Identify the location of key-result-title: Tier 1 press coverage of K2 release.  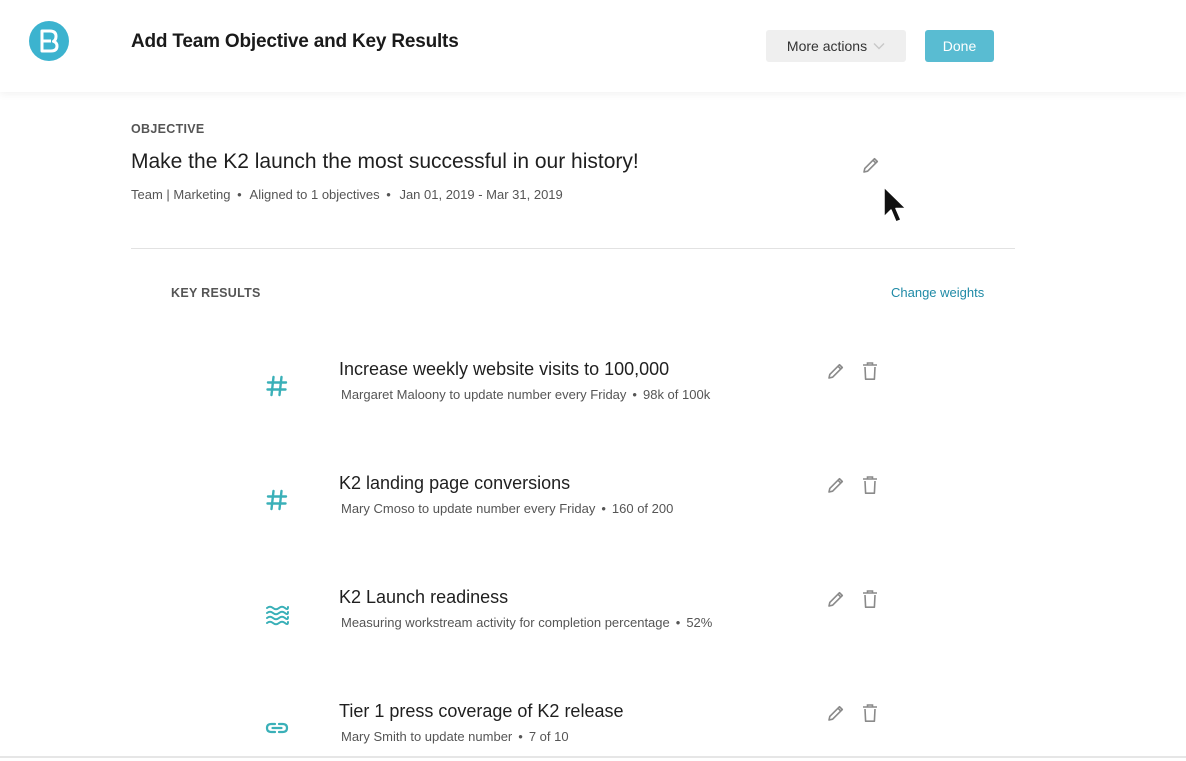
(481, 711).